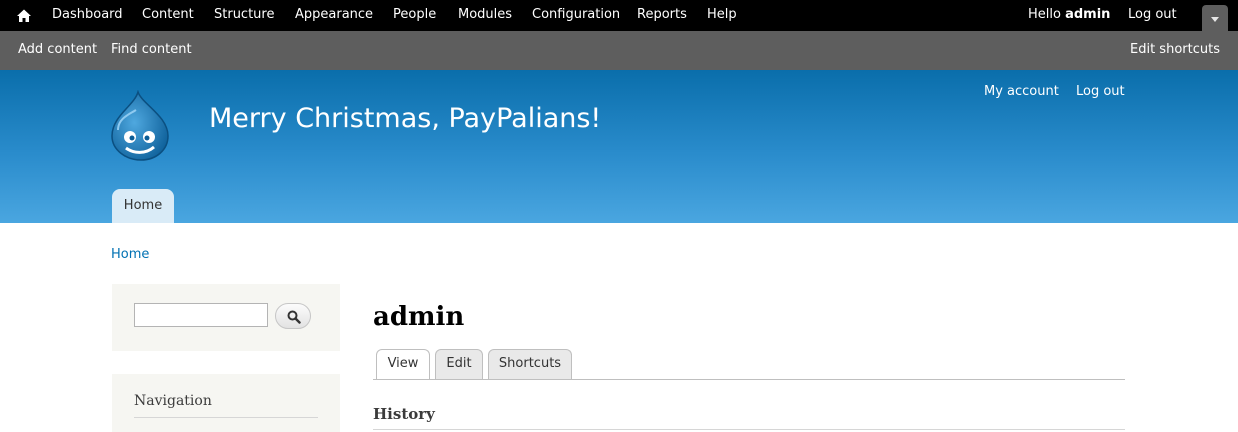  I want to click on search-button, so click(293, 316).